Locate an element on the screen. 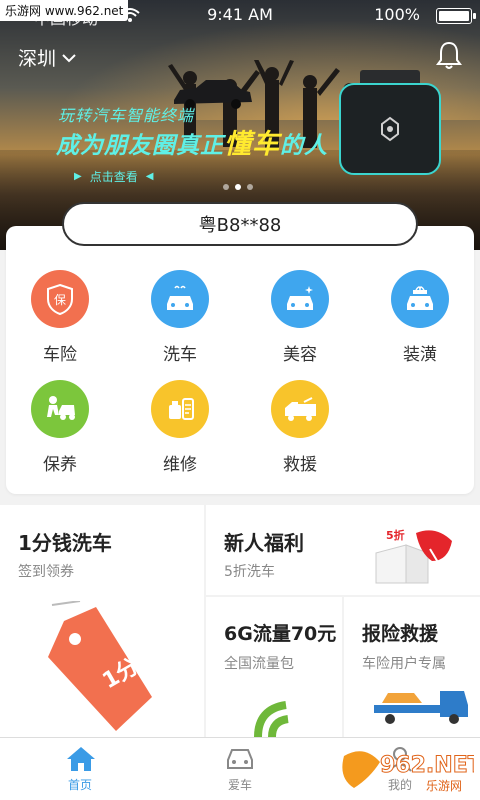 This screenshot has height=800, width=480. play-left-icon: ◀ is located at coordinates (149, 176).